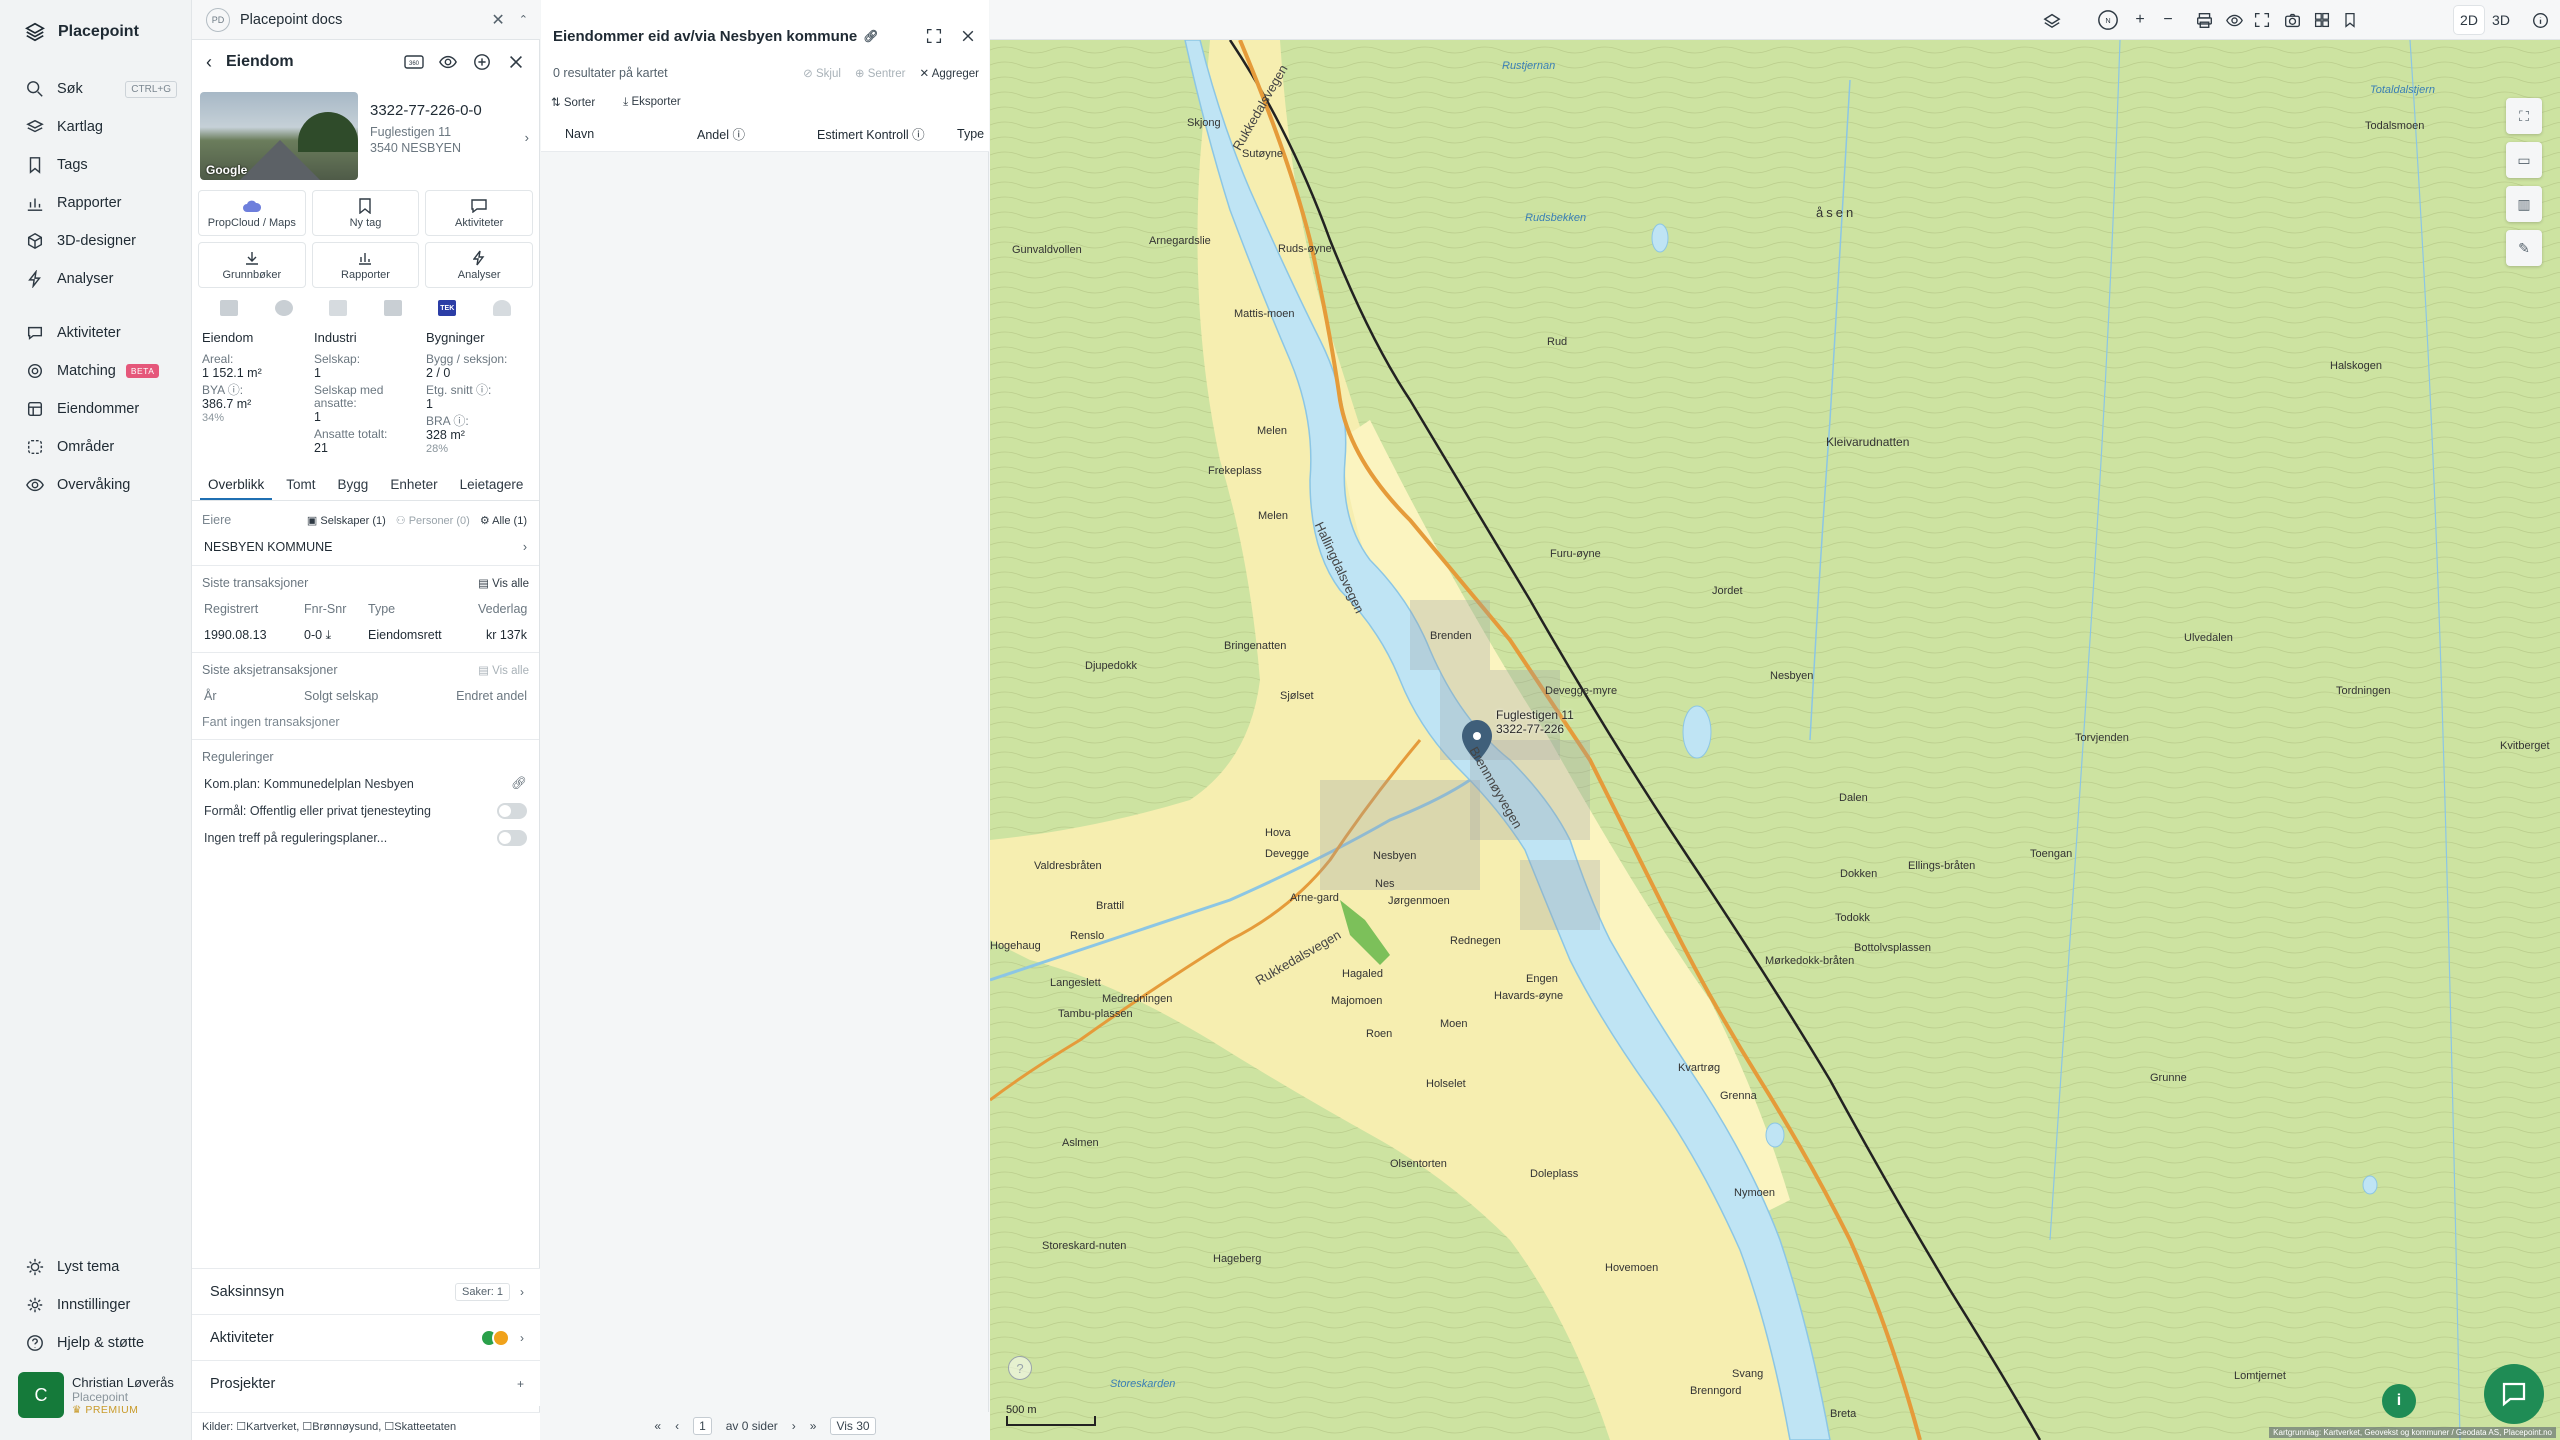  Describe the element at coordinates (527, 137) in the screenshot. I see `chevron-right-icon: ›` at that location.